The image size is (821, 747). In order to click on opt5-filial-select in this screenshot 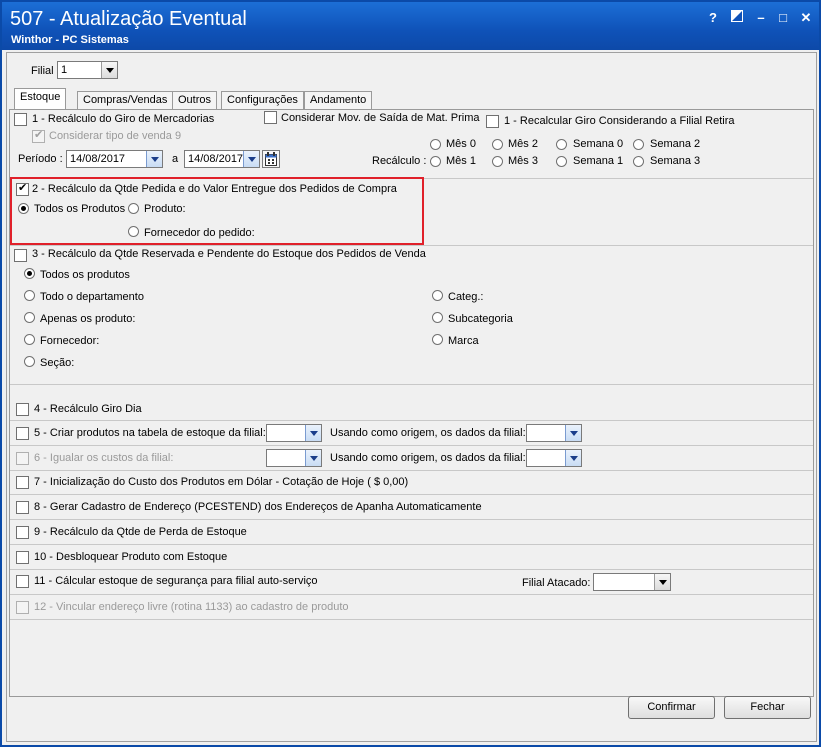, I will do `click(294, 433)`.